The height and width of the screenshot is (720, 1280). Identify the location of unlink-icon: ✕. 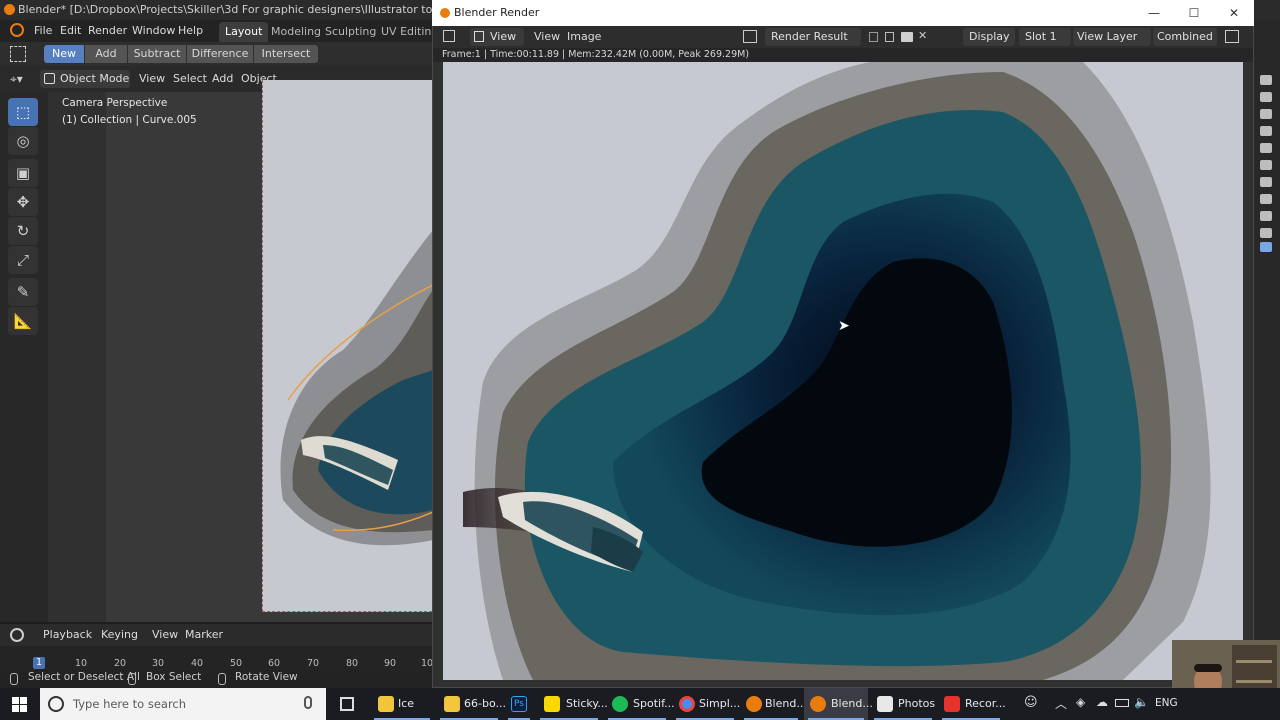
(922, 35).